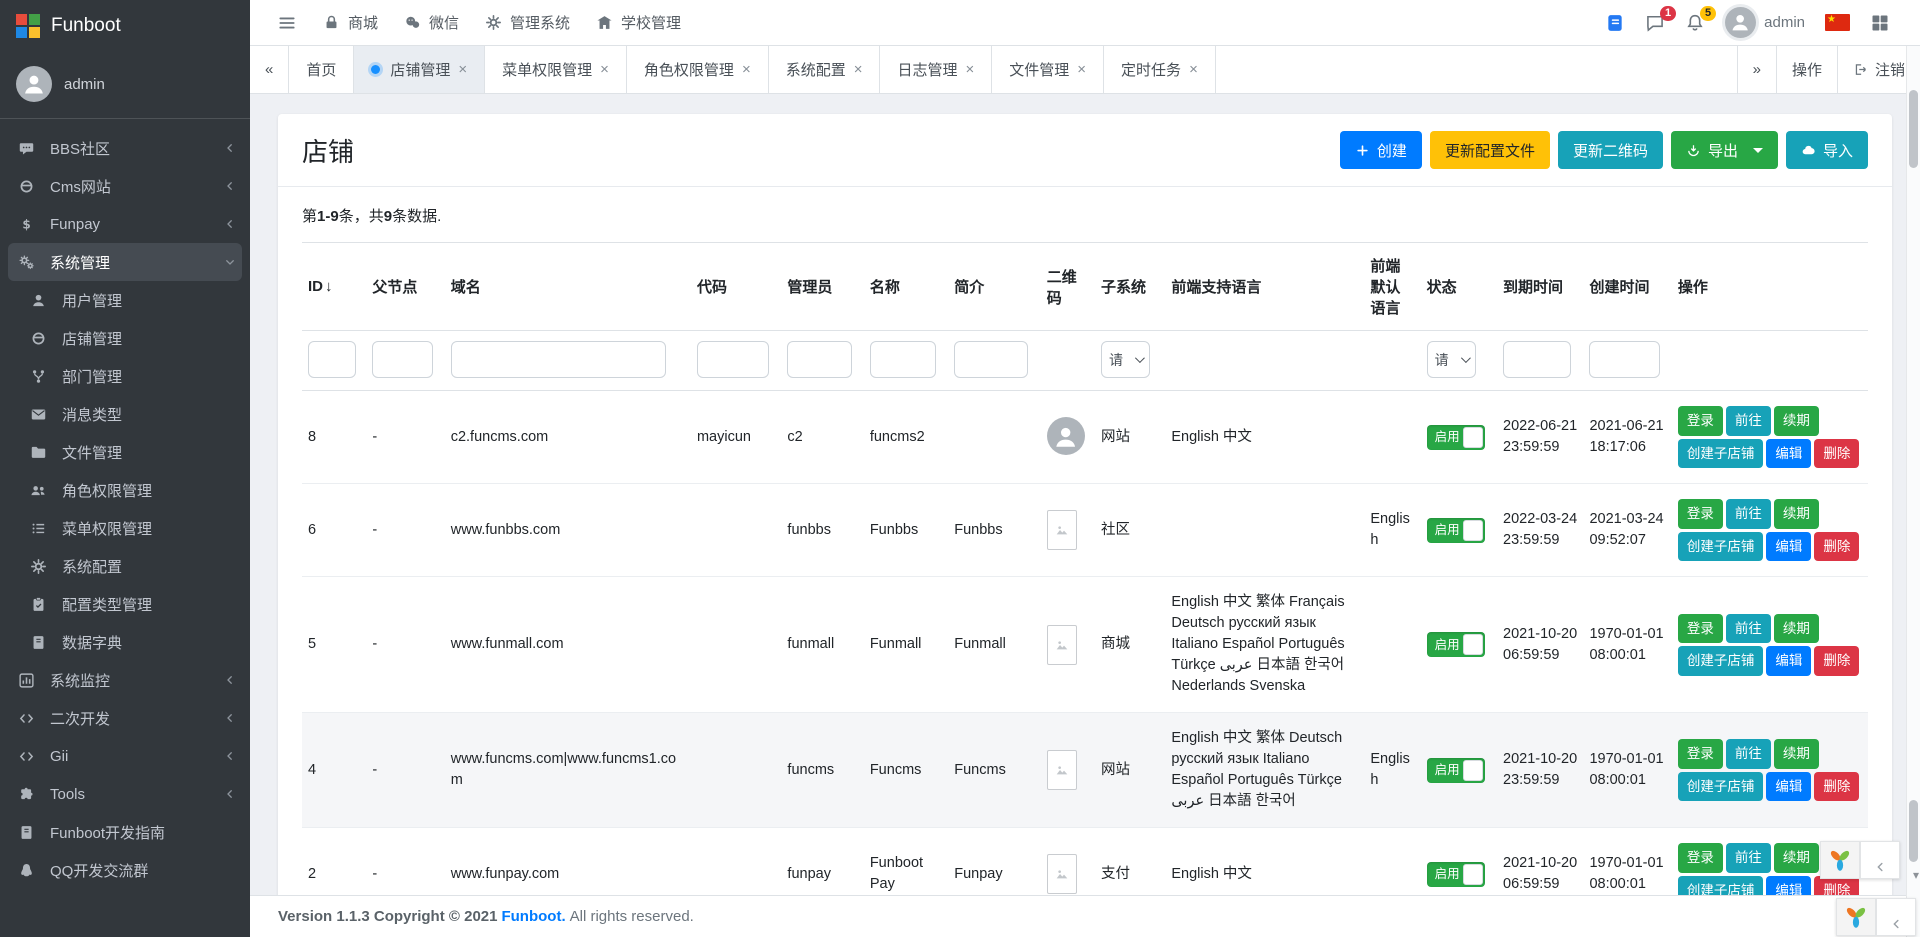 This screenshot has height=937, width=1920. Describe the element at coordinates (125, 85) in the screenshot. I see `sidebar-user-panel: admin` at that location.